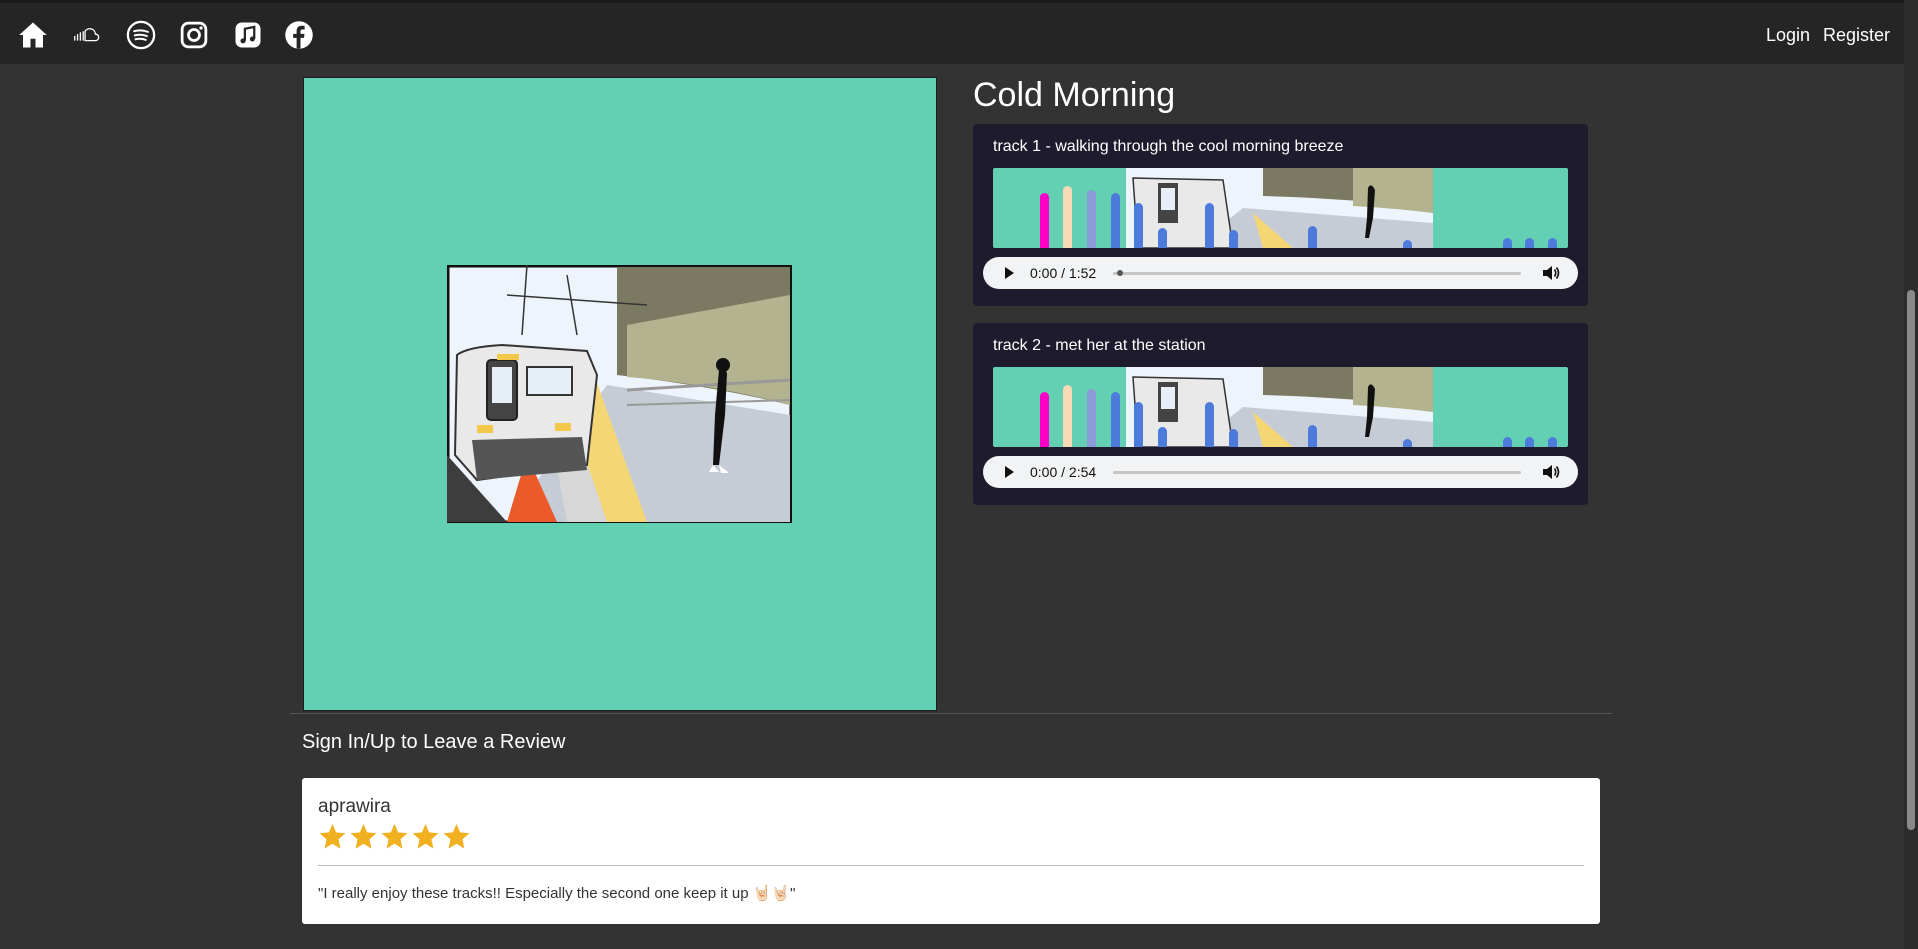 The width and height of the screenshot is (1918, 949). I want to click on review-author: aprawira, so click(354, 806).